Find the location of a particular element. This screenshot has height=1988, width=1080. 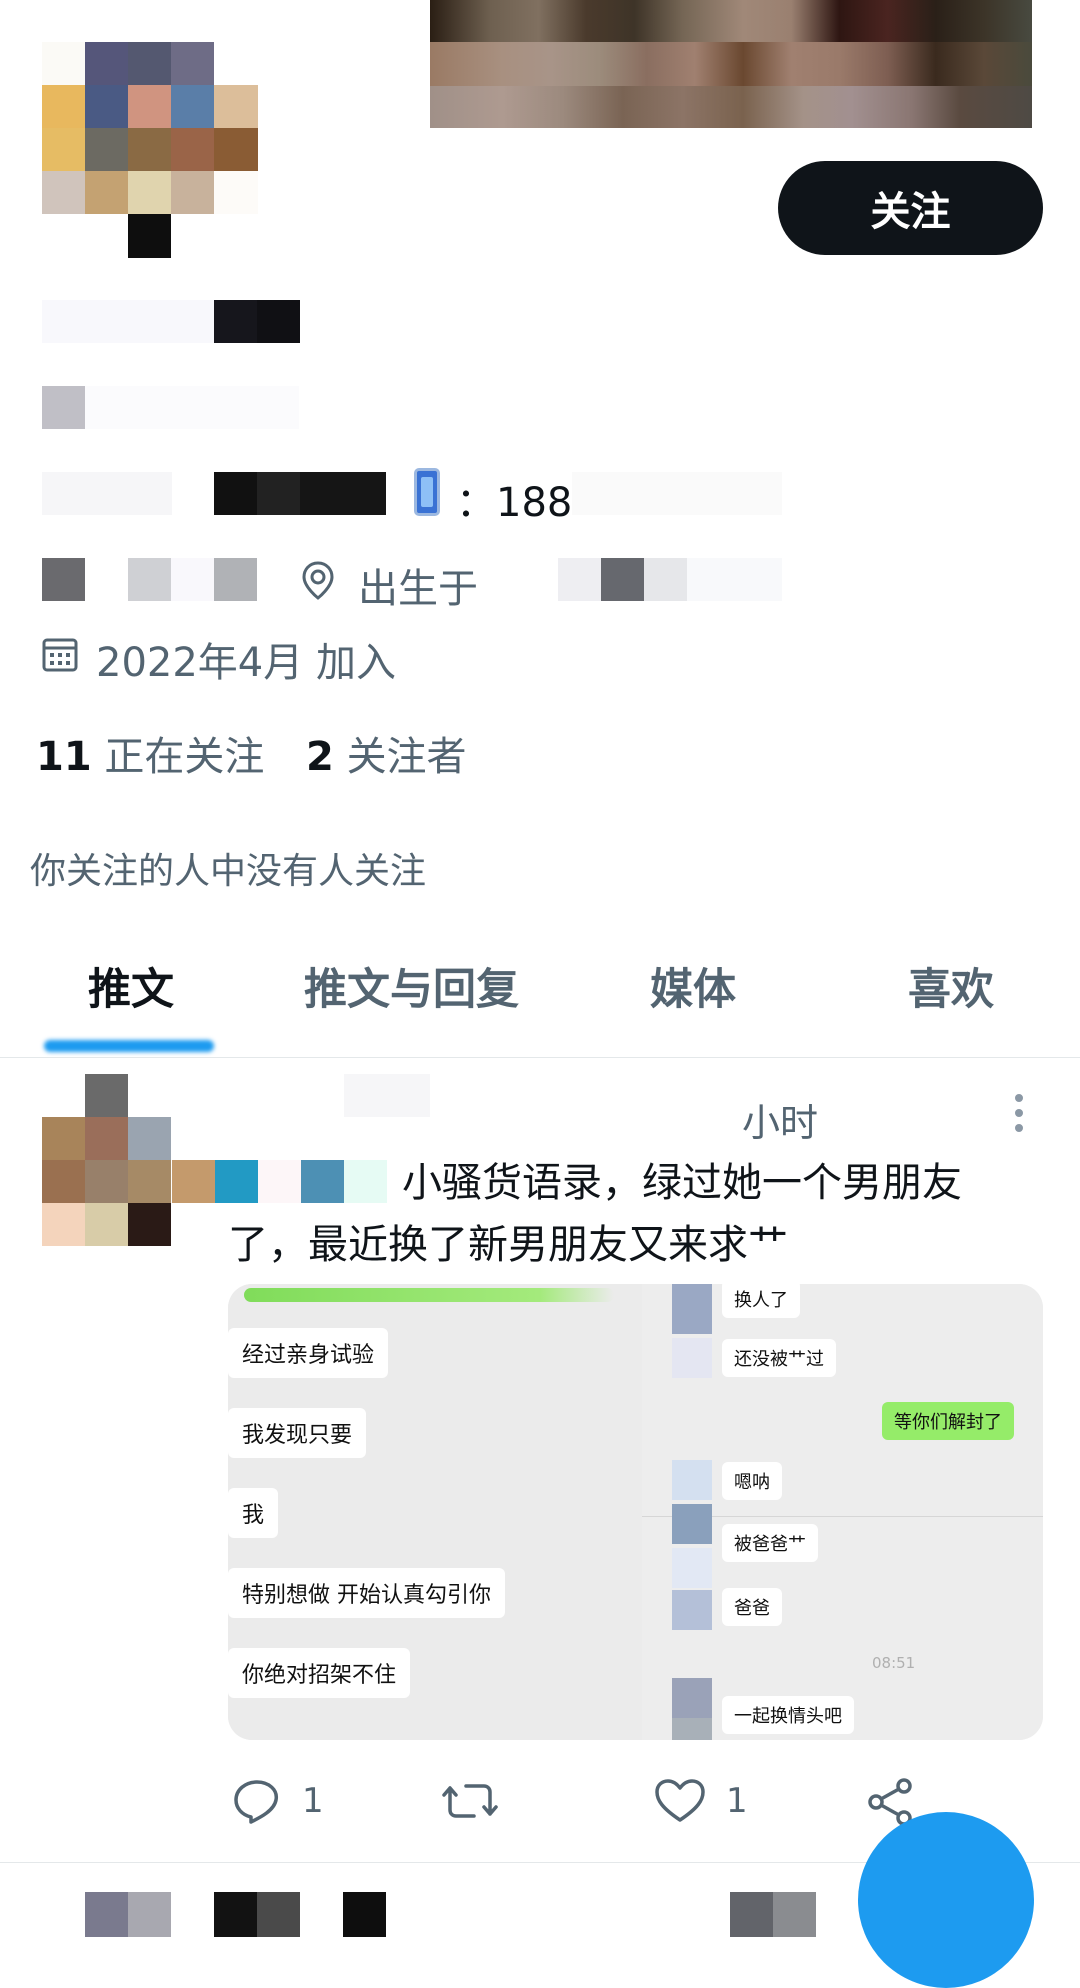

compose-tweet-button is located at coordinates (946, 1900).